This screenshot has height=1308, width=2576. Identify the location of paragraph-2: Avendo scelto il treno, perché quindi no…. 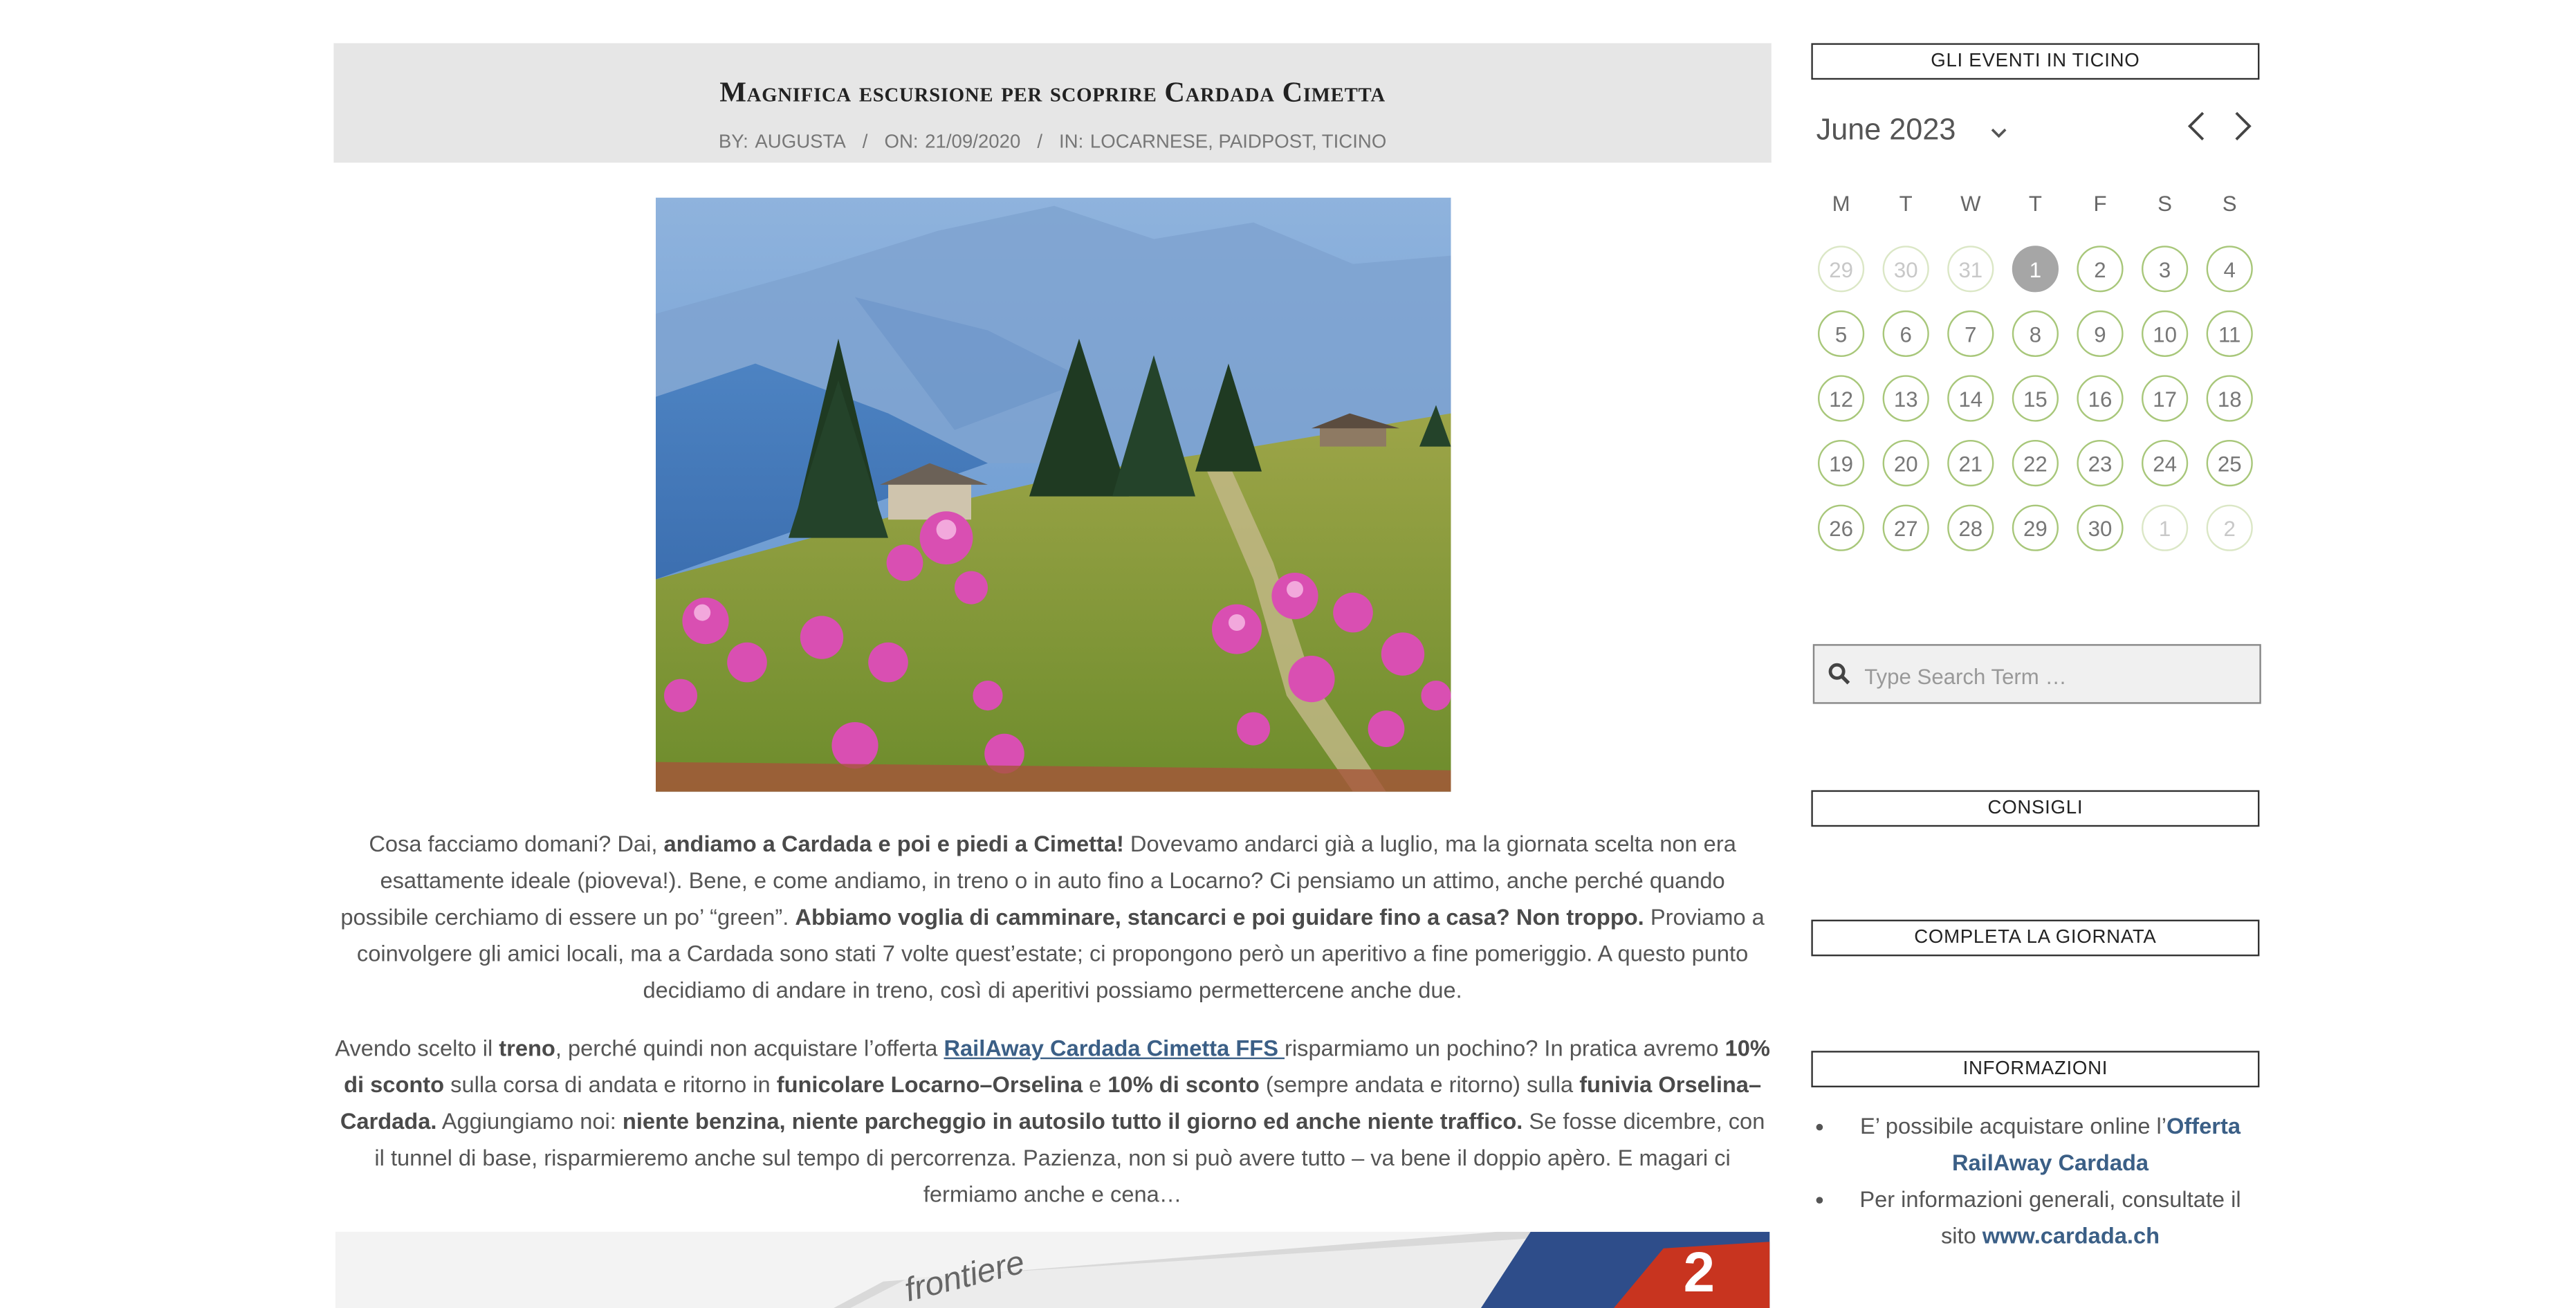
(1052, 1122).